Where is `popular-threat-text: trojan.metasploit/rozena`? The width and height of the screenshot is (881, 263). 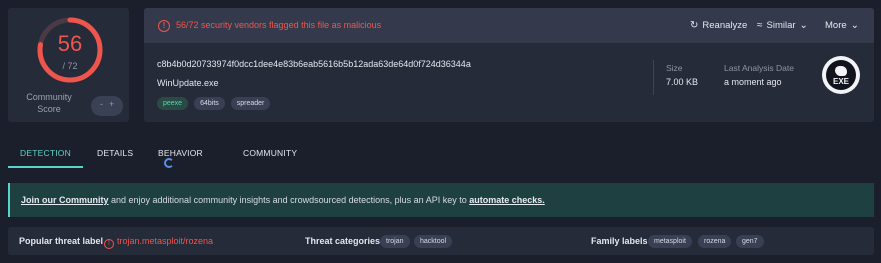 popular-threat-text: trojan.metasploit/rozena is located at coordinates (165, 241).